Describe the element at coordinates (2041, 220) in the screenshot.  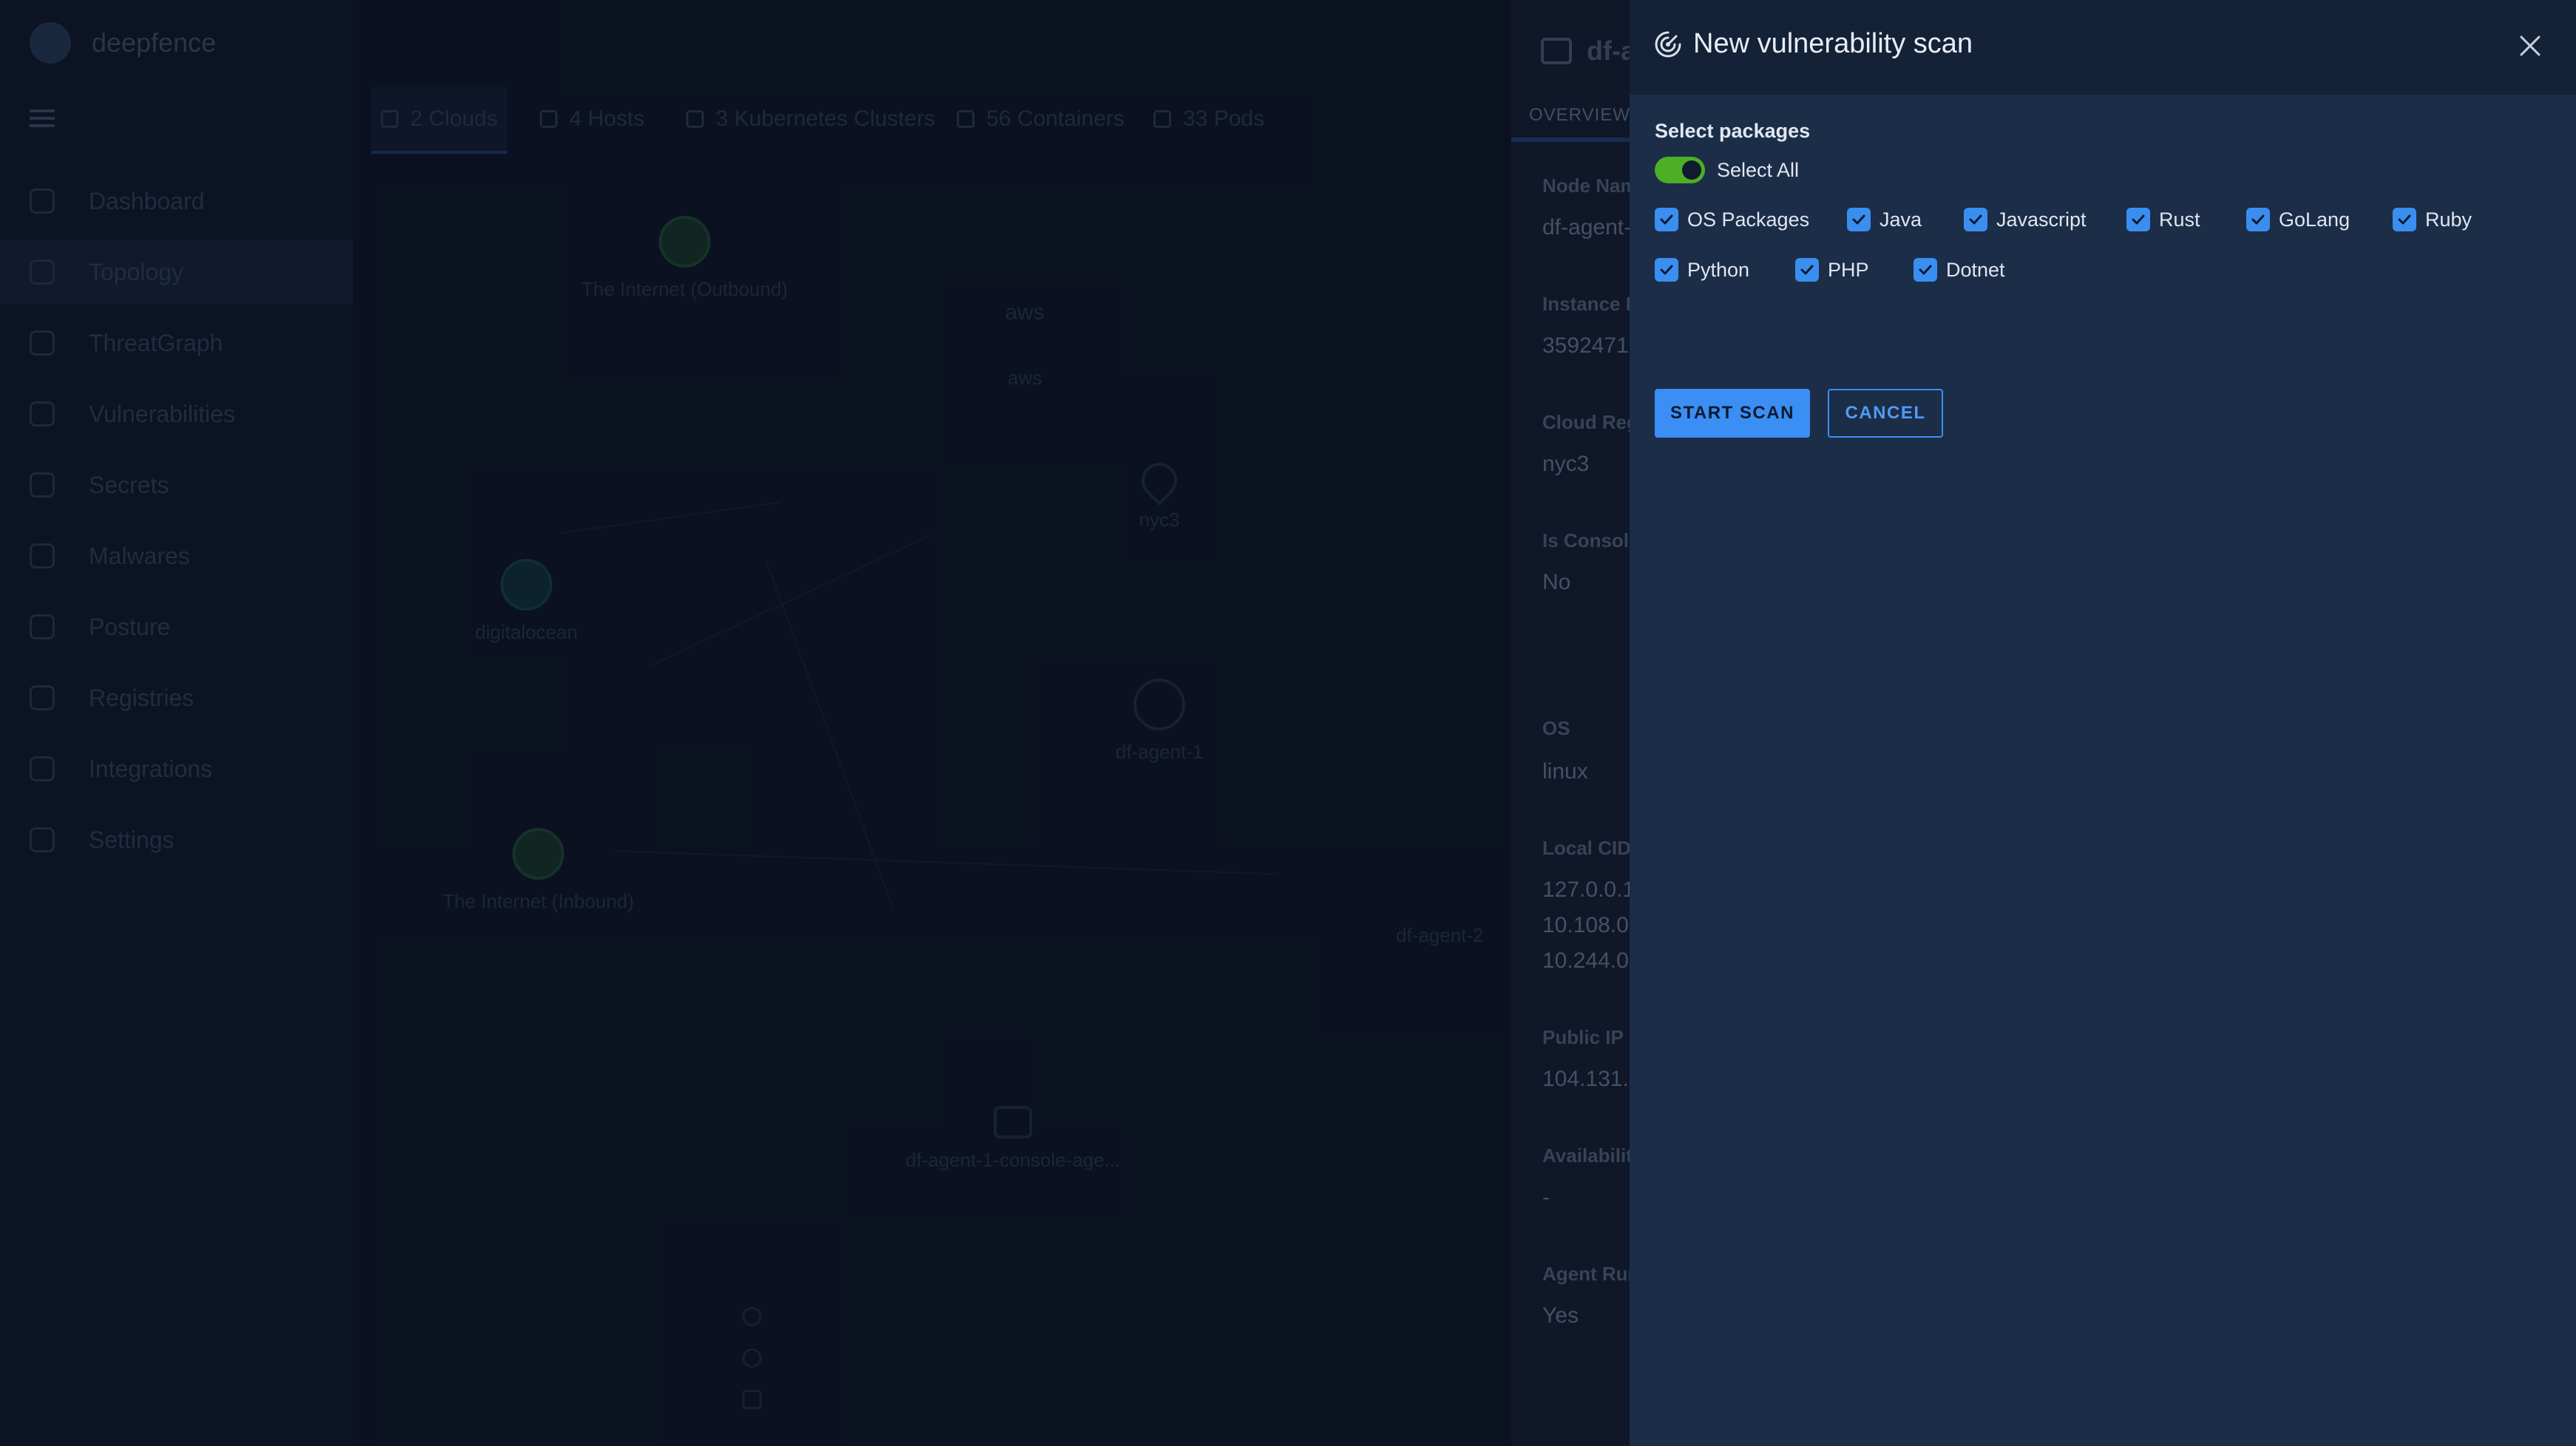
I see `checkbox-label: Javascript` at that location.